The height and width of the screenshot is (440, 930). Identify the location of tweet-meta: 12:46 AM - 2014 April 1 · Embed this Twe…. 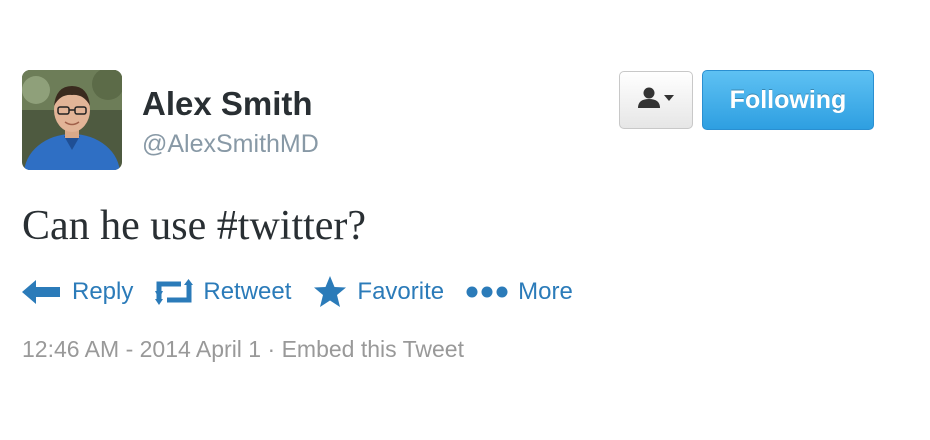
(243, 349).